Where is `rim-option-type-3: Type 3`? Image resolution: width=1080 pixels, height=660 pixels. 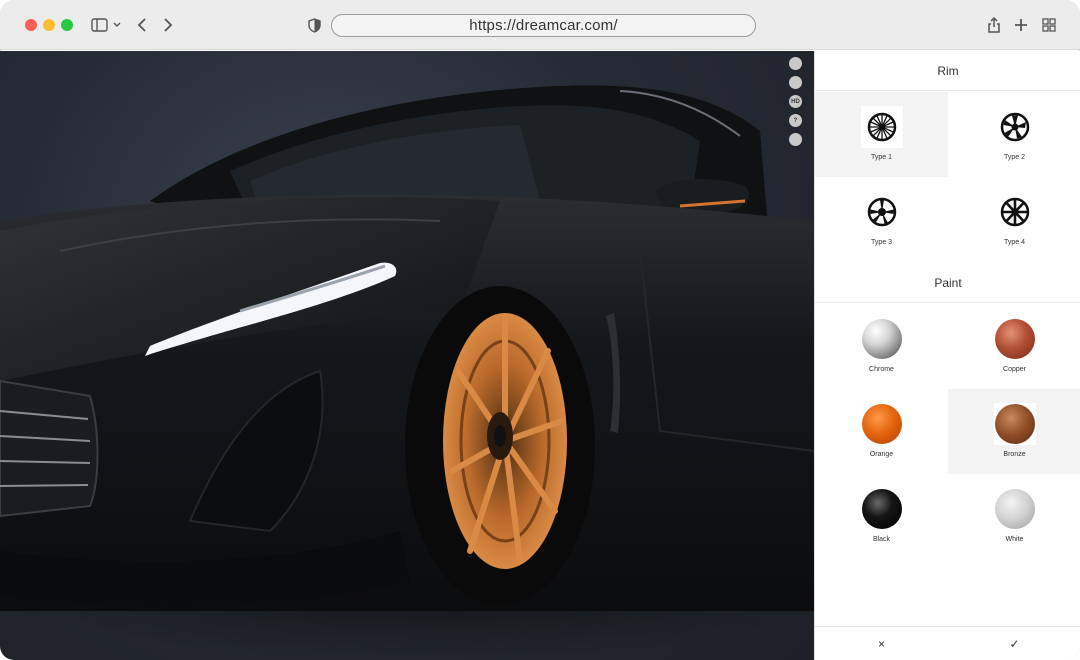 rim-option-type-3: Type 3 is located at coordinates (881, 219).